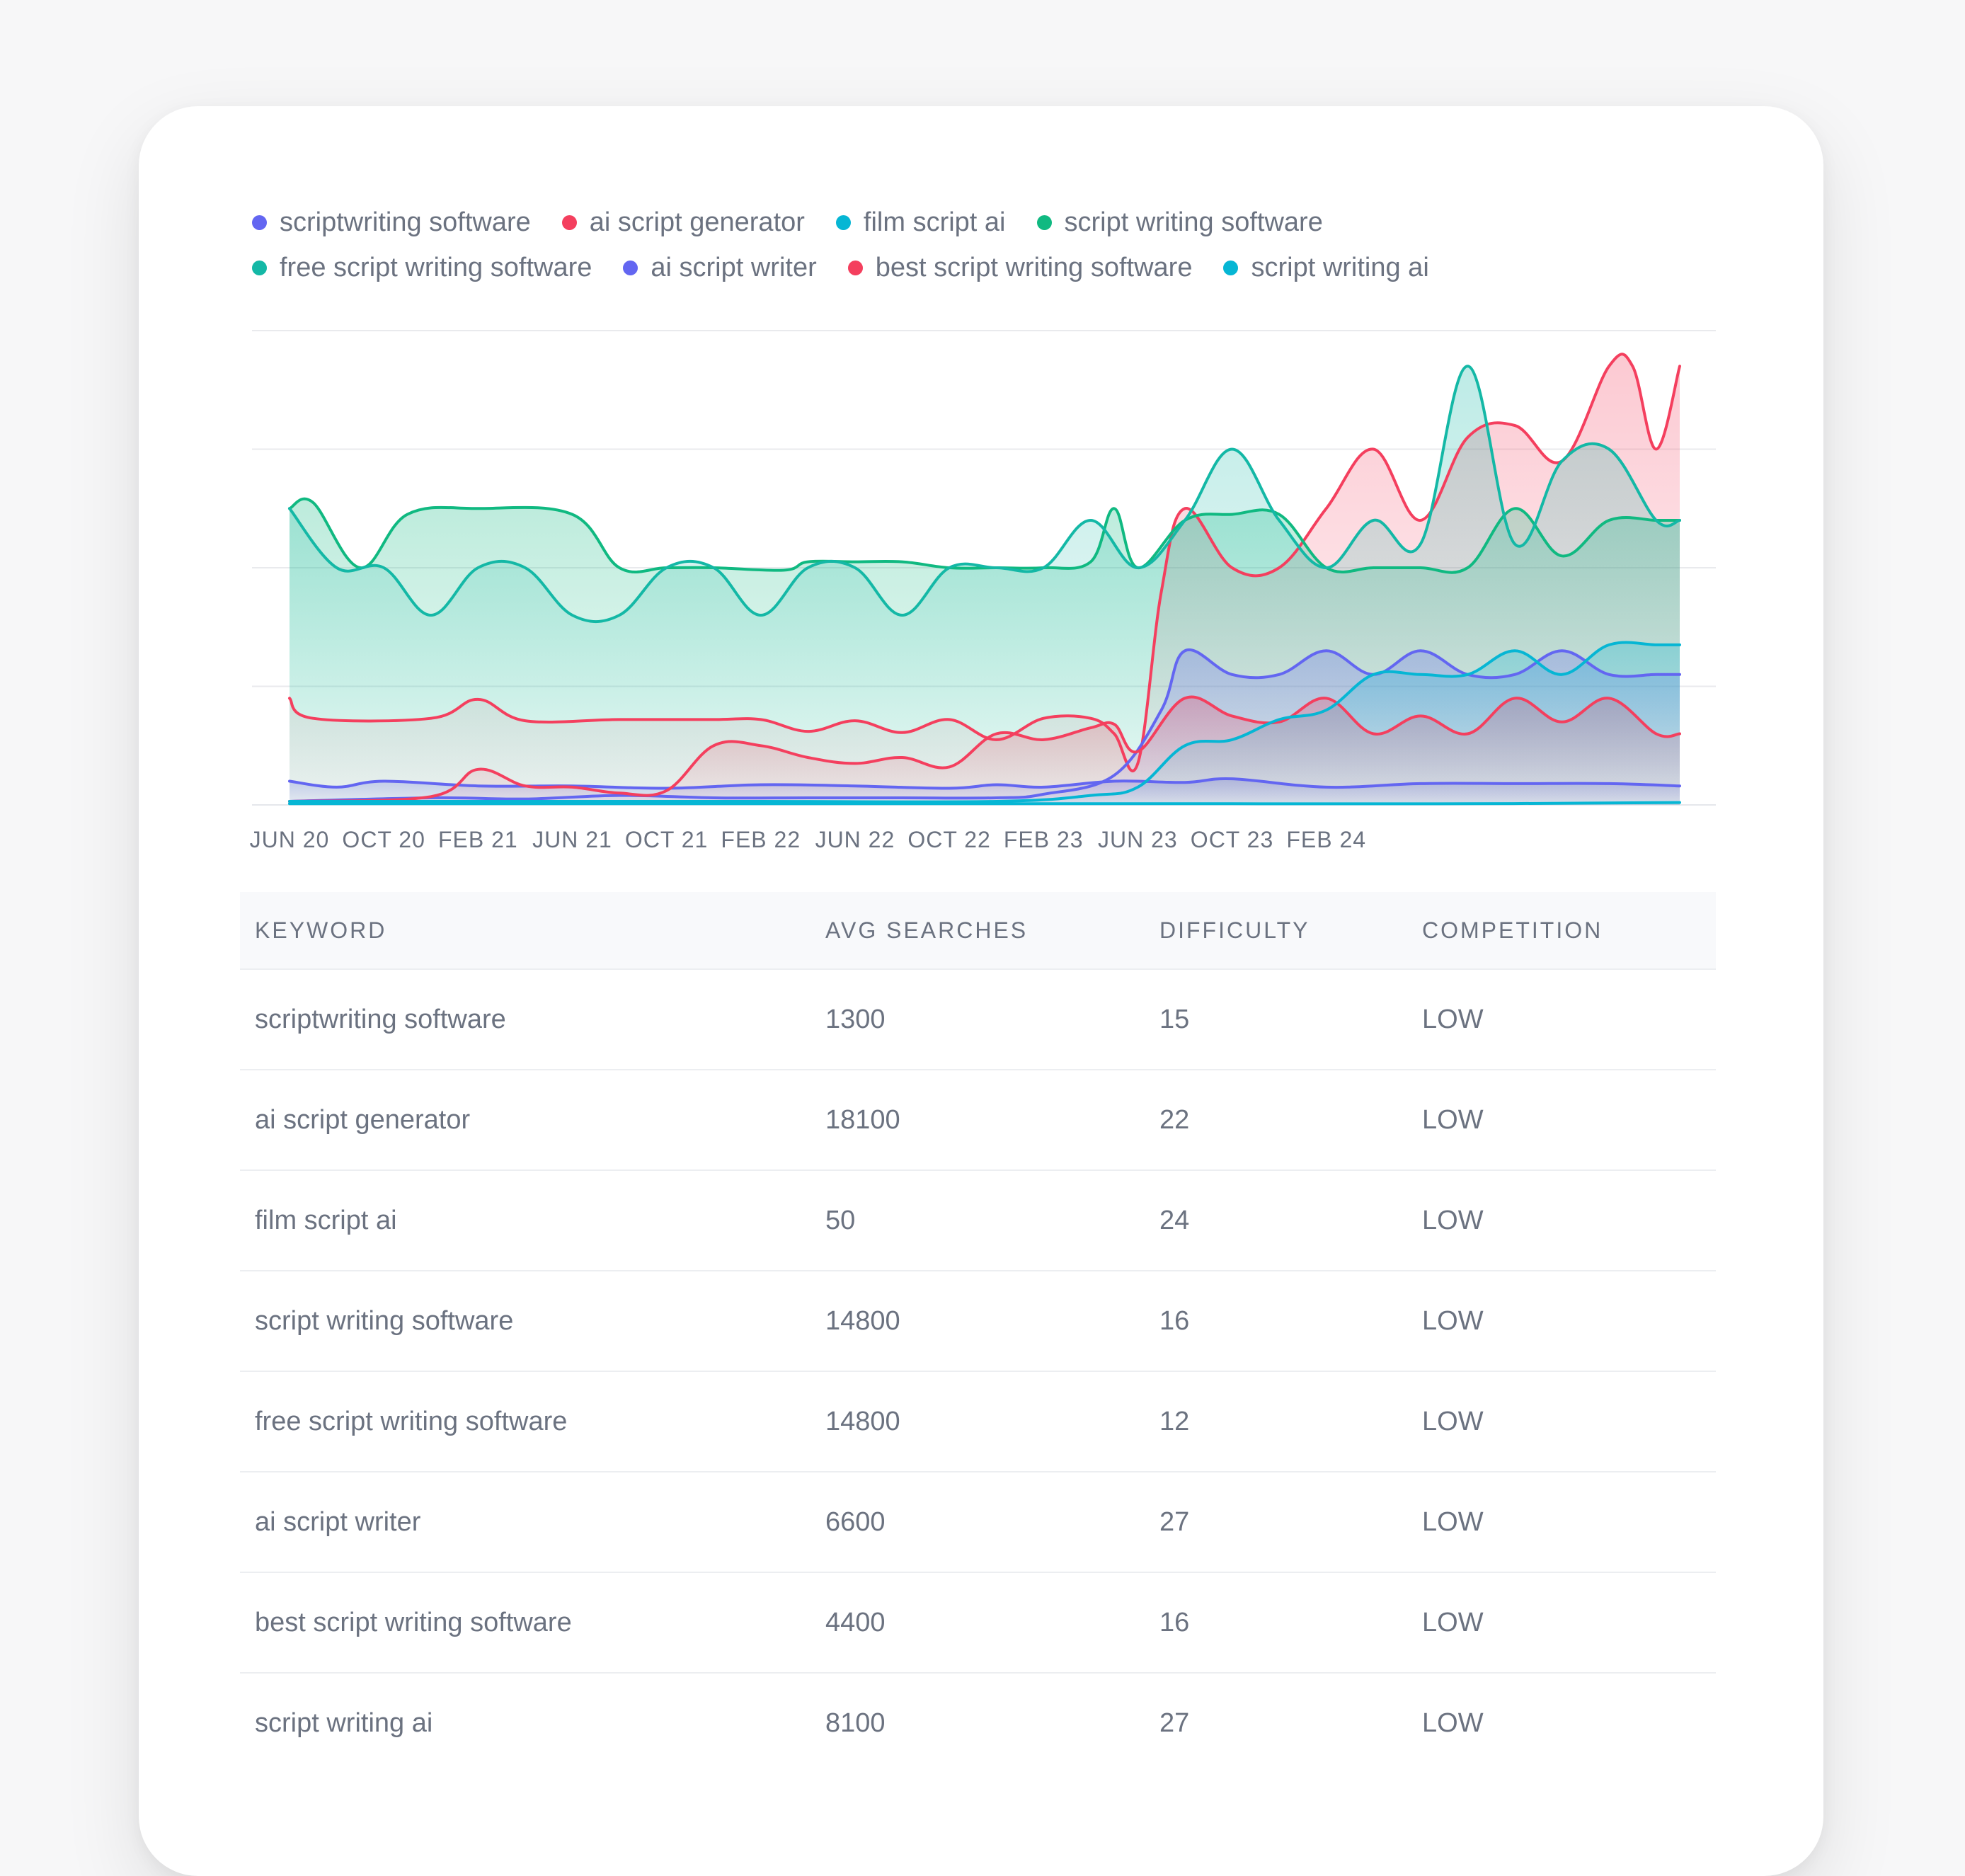 This screenshot has width=1965, height=1876. I want to click on table-row: film script ai 50 24 LOW, so click(978, 1220).